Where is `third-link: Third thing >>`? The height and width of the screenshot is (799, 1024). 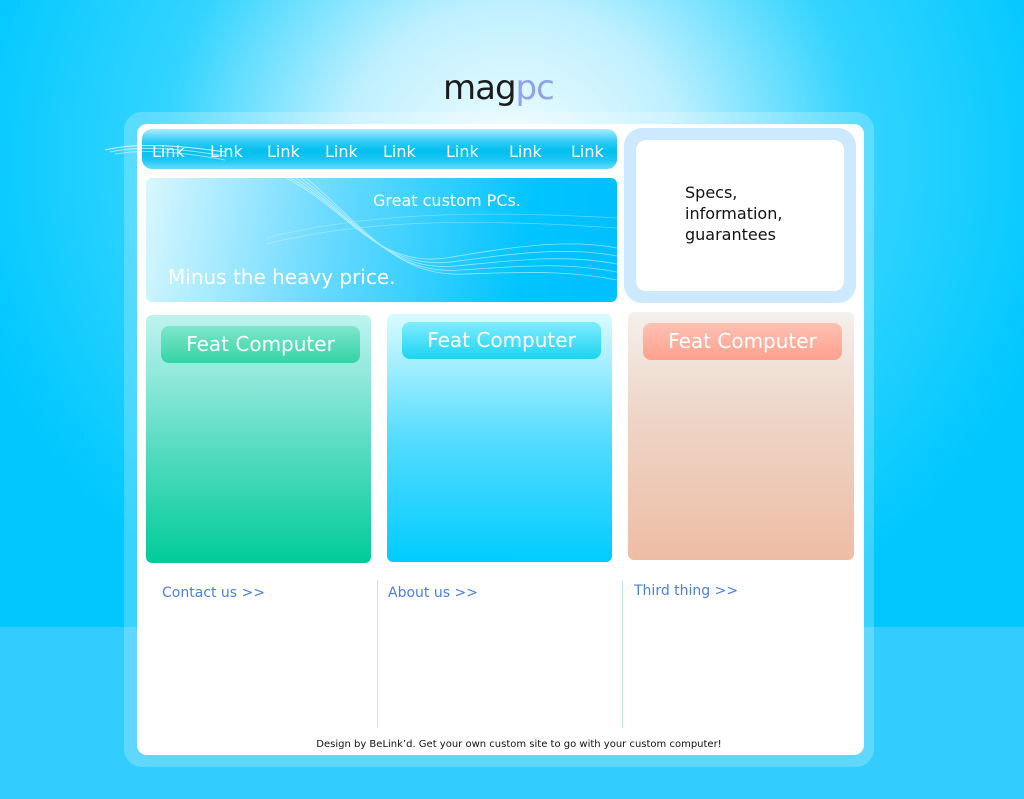
third-link: Third thing >> is located at coordinates (686, 591).